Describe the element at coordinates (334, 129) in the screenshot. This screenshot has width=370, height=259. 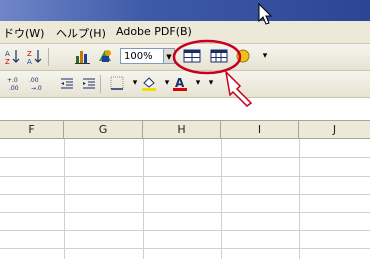
I see `column-header-j: J` at that location.